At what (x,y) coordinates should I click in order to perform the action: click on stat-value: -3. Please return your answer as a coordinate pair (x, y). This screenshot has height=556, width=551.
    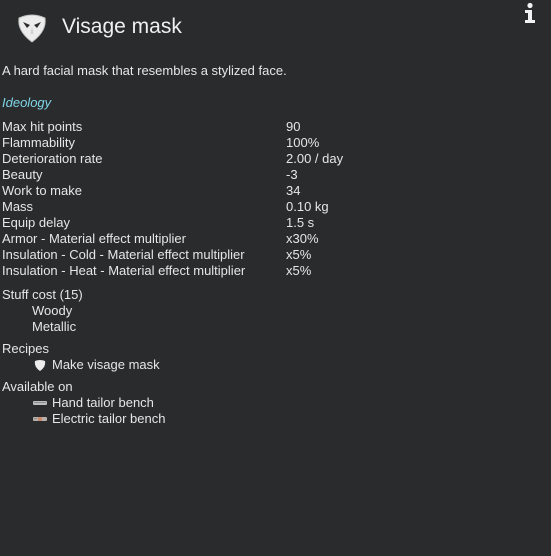
    Looking at the image, I should click on (292, 174).